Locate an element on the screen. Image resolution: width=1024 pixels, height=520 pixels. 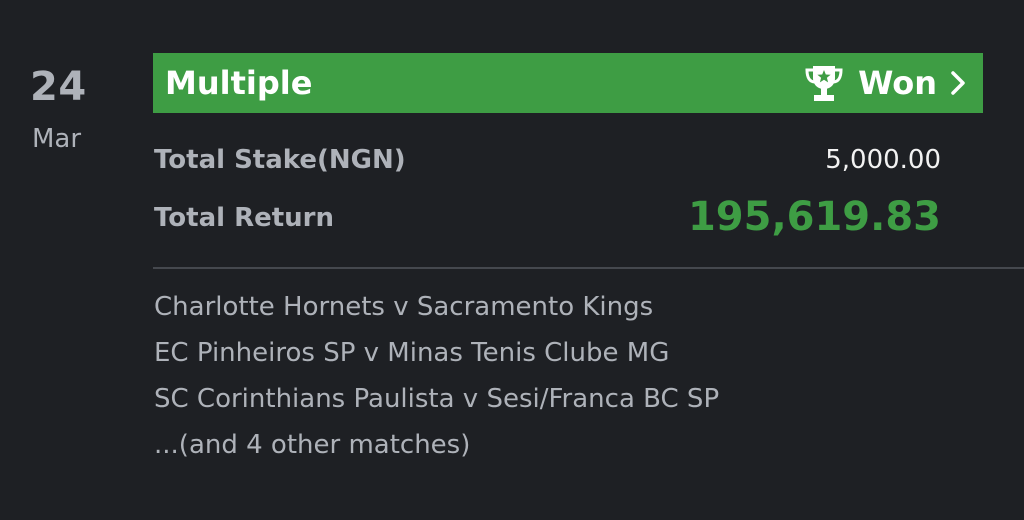
more-matches-label: ...(and 4 other matches) is located at coordinates (312, 445).